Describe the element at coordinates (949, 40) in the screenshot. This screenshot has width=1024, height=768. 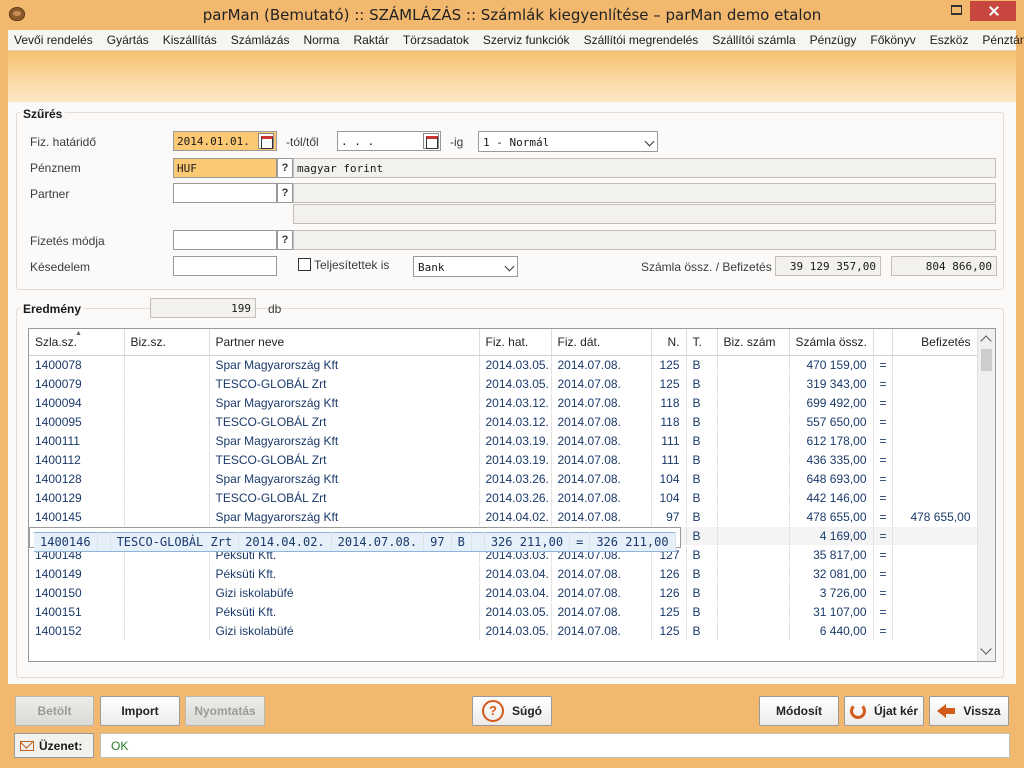
I see `menu-item: Eszköz` at that location.